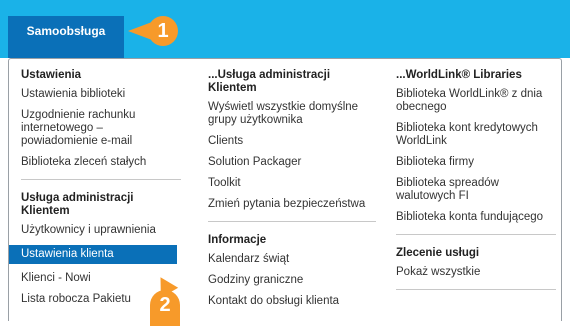 The width and height of the screenshot is (570, 326). What do you see at coordinates (292, 259) in the screenshot?
I see `menu-item-kalendarz-swiat: Kalendarz świąt` at bounding box center [292, 259].